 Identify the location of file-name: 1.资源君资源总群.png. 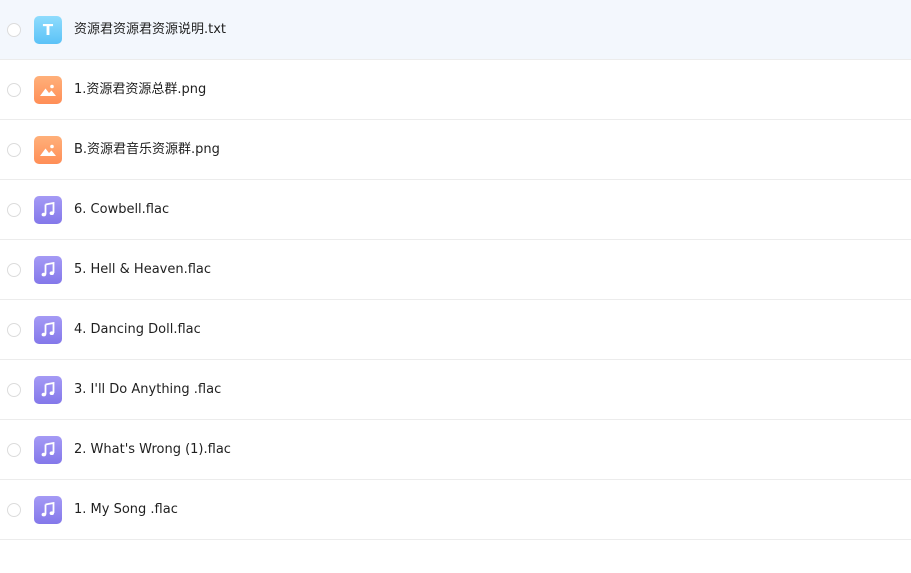
(140, 90).